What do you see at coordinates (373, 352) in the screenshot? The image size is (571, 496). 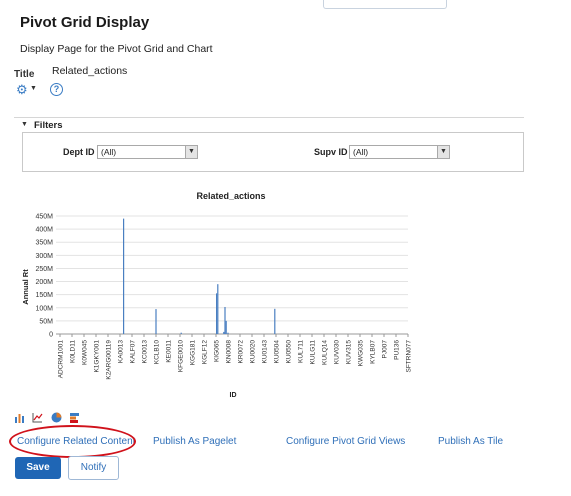 I see `x-tick-label: KYLB07` at bounding box center [373, 352].